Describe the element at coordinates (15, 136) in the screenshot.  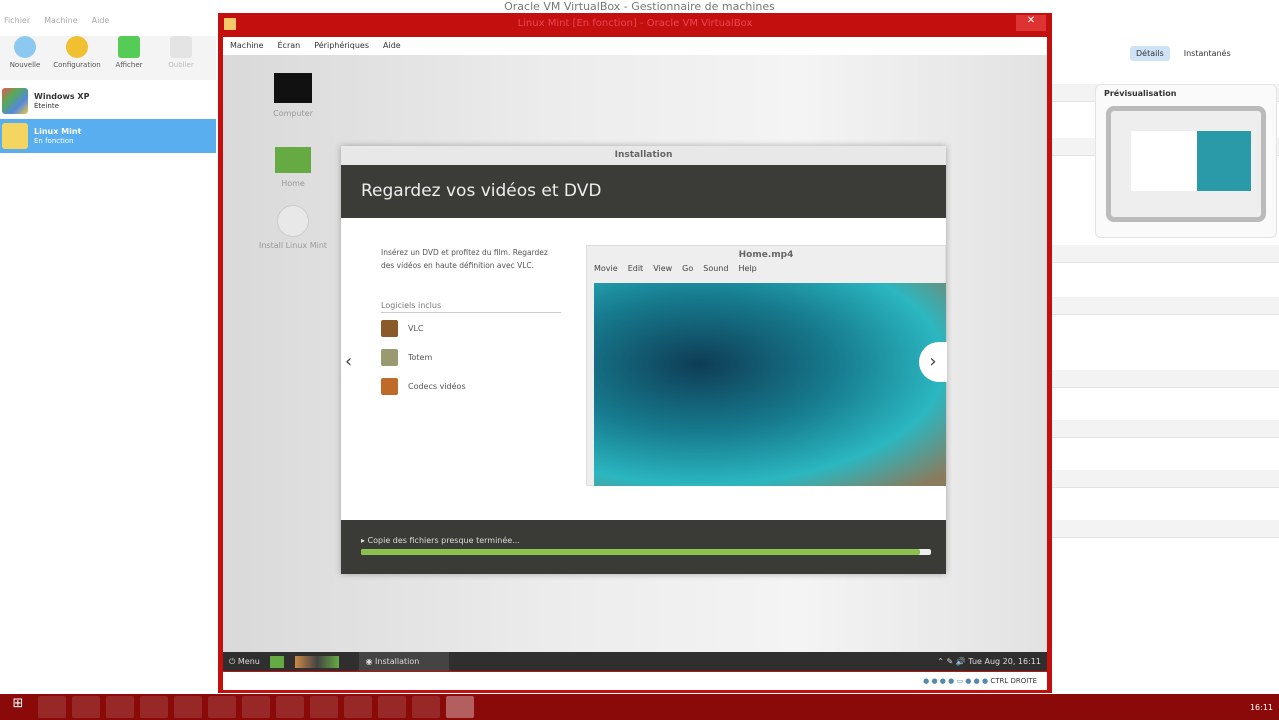
I see `linux-mint-icon` at that location.